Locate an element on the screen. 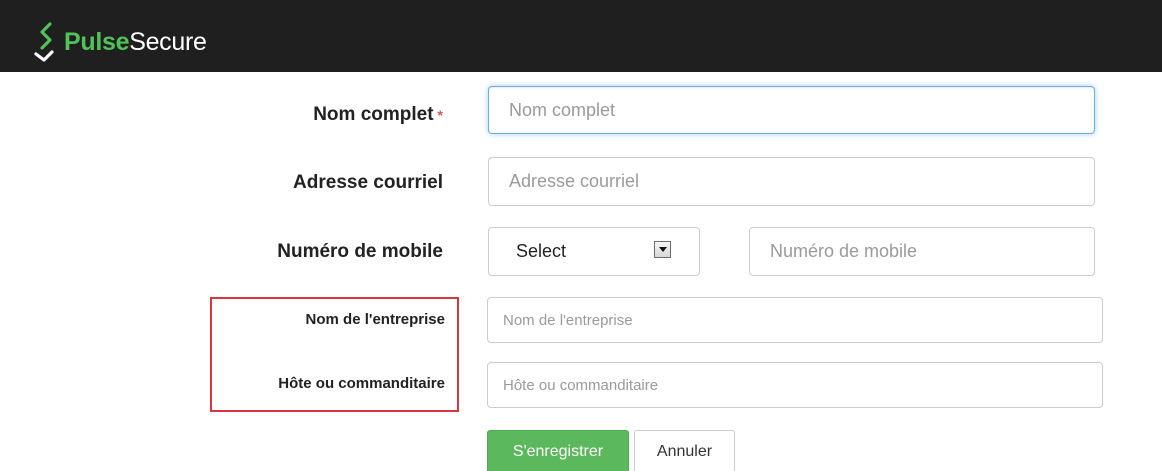 This screenshot has height=471, width=1162. email-label-text: Adresse courriel is located at coordinates (368, 182).